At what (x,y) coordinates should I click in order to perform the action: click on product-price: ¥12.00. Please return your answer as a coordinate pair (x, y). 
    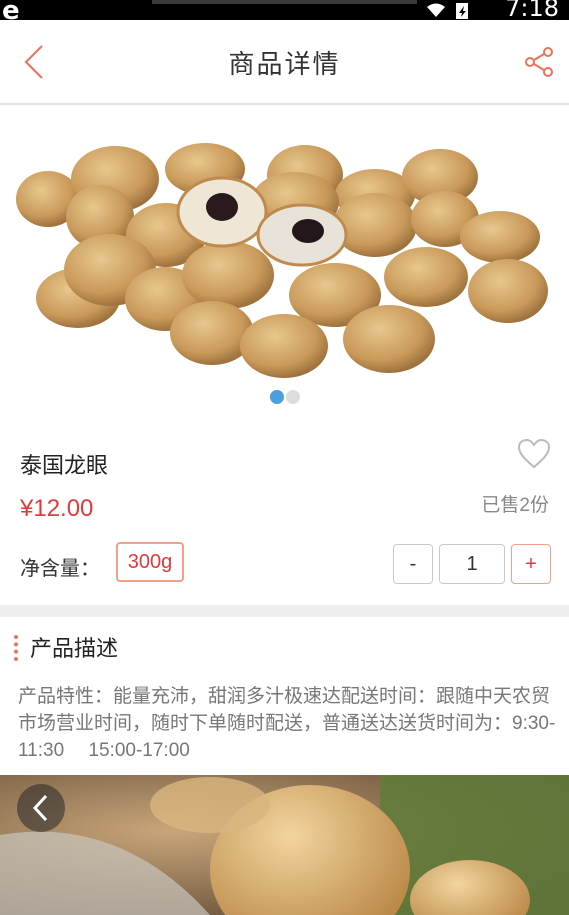
    Looking at the image, I should click on (57, 508).